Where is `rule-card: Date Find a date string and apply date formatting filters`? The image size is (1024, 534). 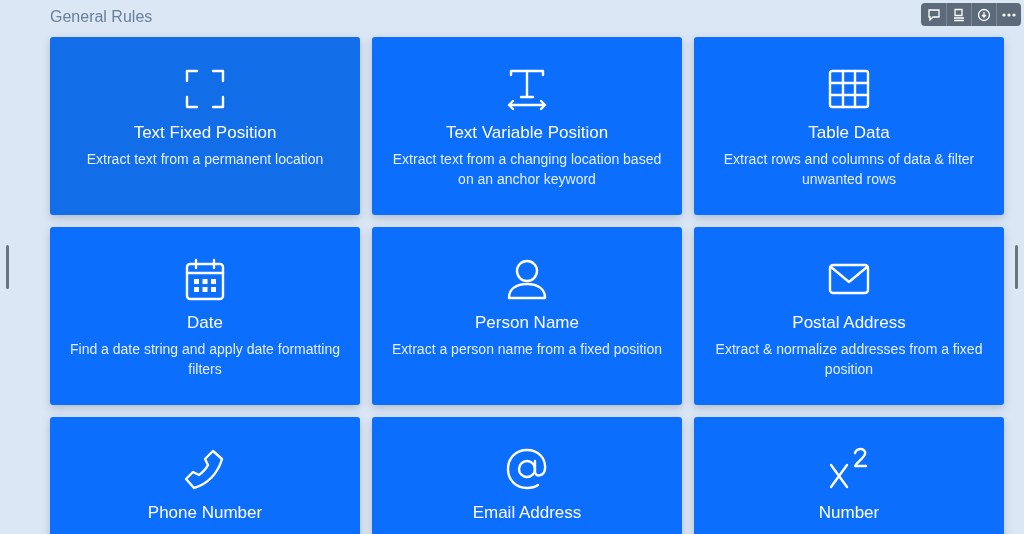
rule-card: Date Find a date string and apply date formatting filters is located at coordinates (205, 316).